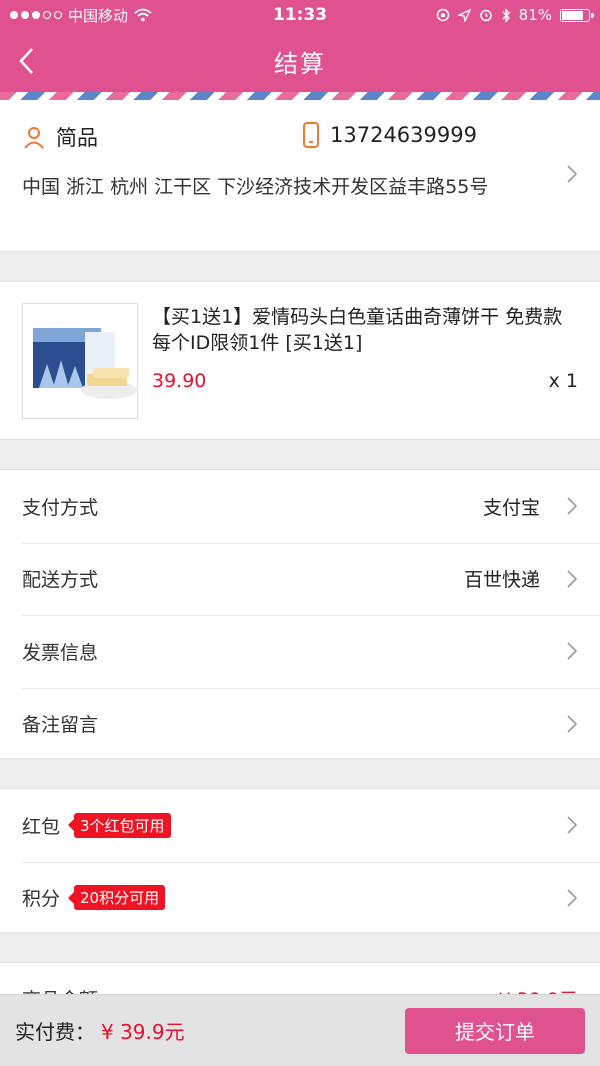 This screenshot has width=600, height=1066. I want to click on row-value: 百世快递, so click(501, 580).